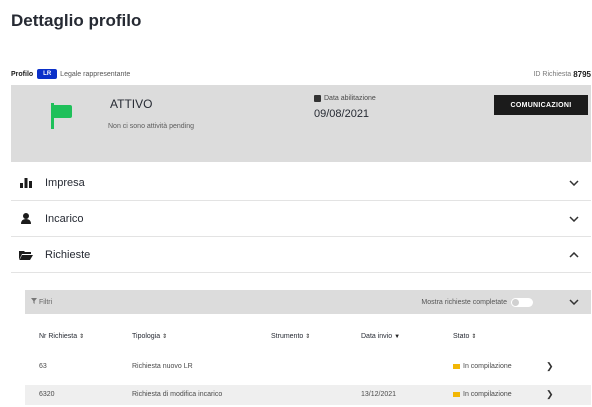 This screenshot has width=592, height=407. I want to click on cell-nr: 63, so click(43, 366).